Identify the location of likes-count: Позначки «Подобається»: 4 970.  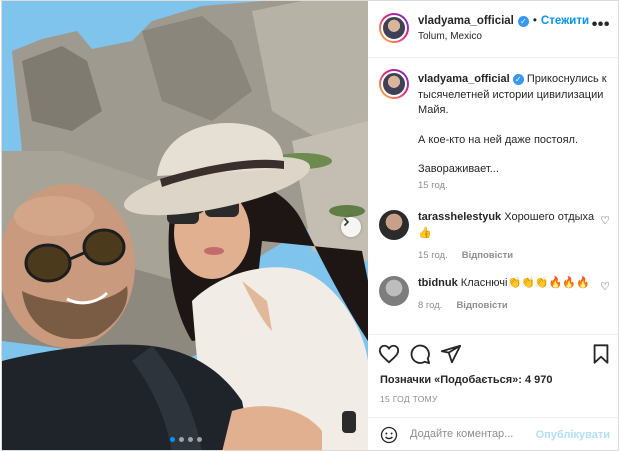
(466, 380).